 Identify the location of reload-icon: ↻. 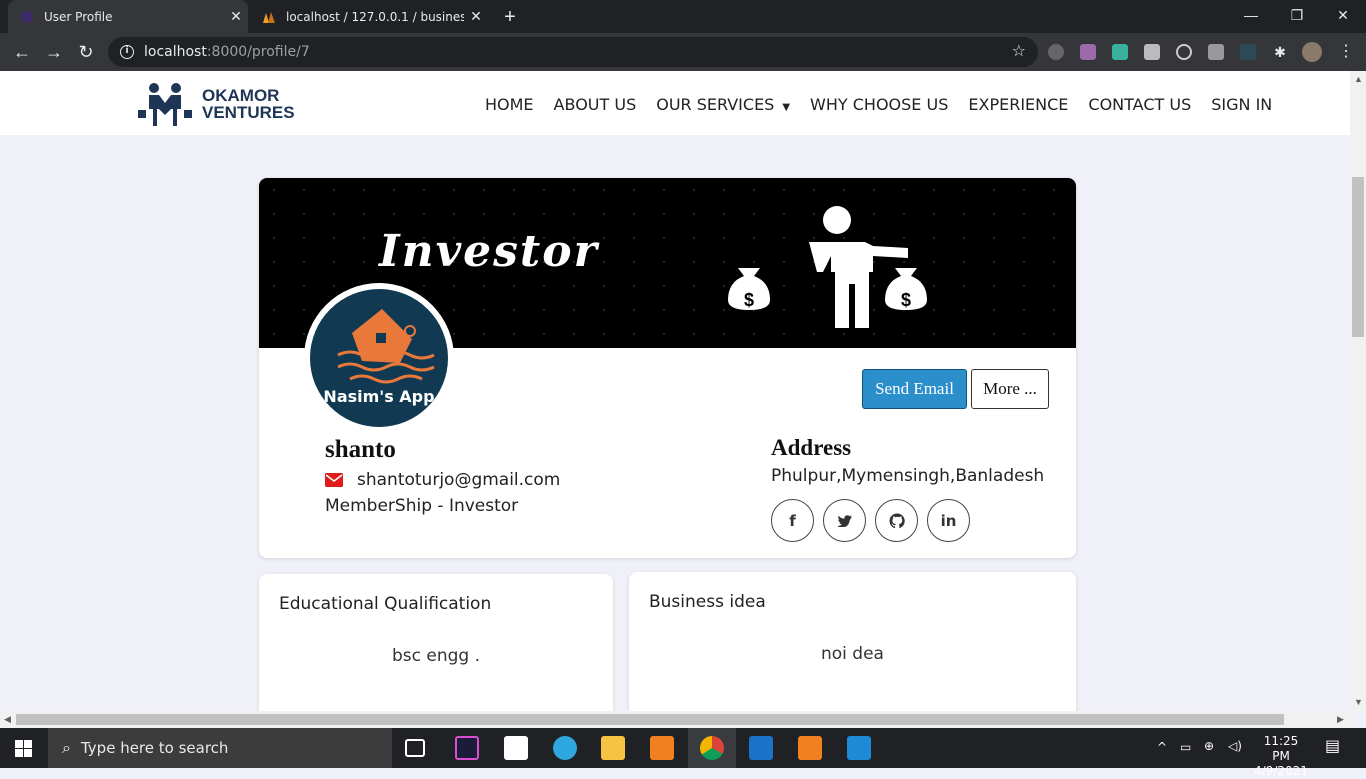
(86, 52).